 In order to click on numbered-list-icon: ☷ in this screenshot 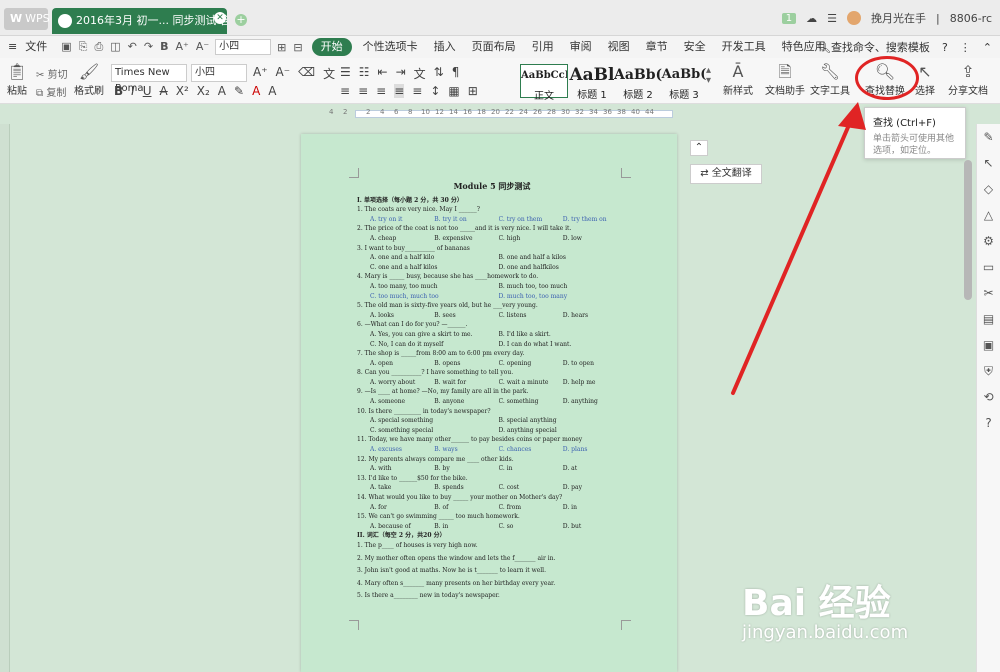, I will do `click(364, 73)`.